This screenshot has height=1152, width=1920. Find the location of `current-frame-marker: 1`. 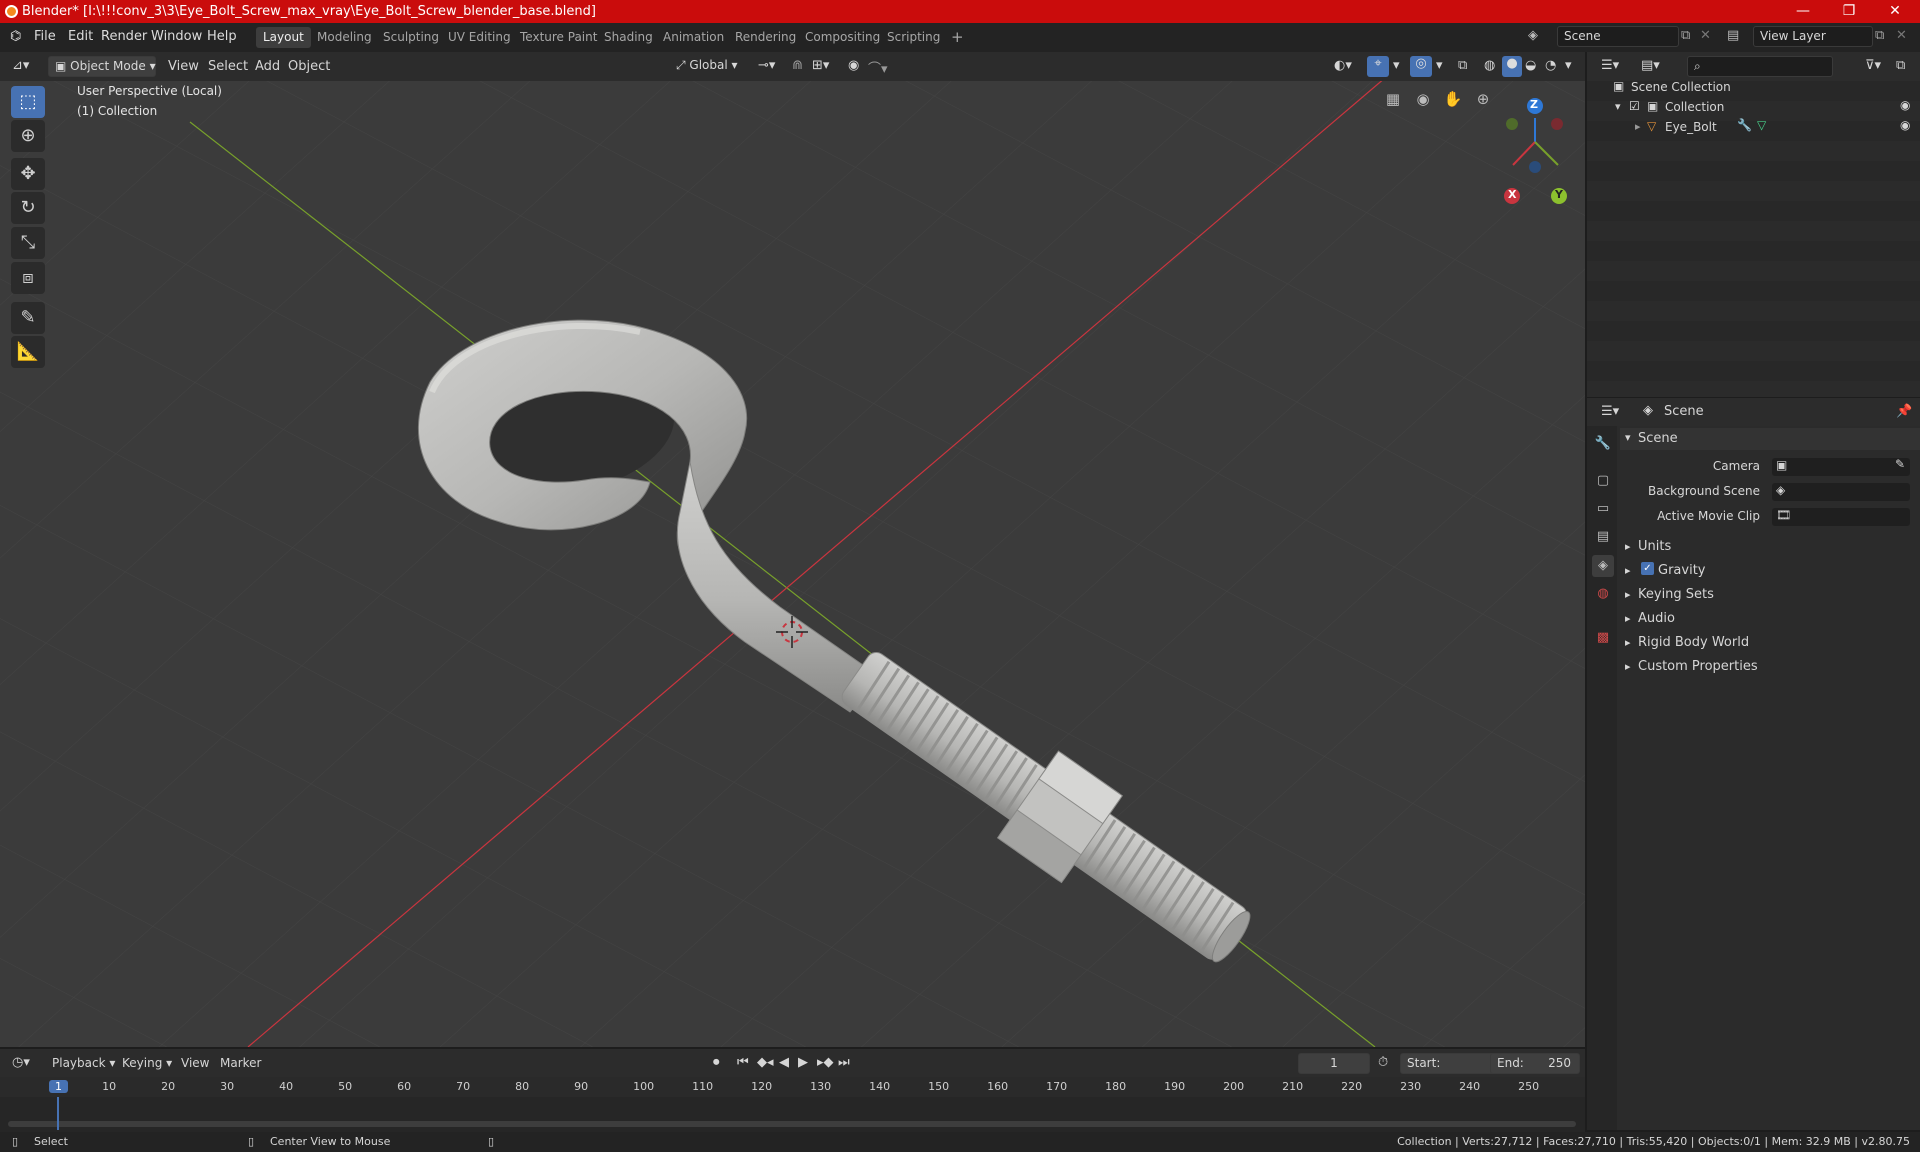

current-frame-marker: 1 is located at coordinates (58, 1086).